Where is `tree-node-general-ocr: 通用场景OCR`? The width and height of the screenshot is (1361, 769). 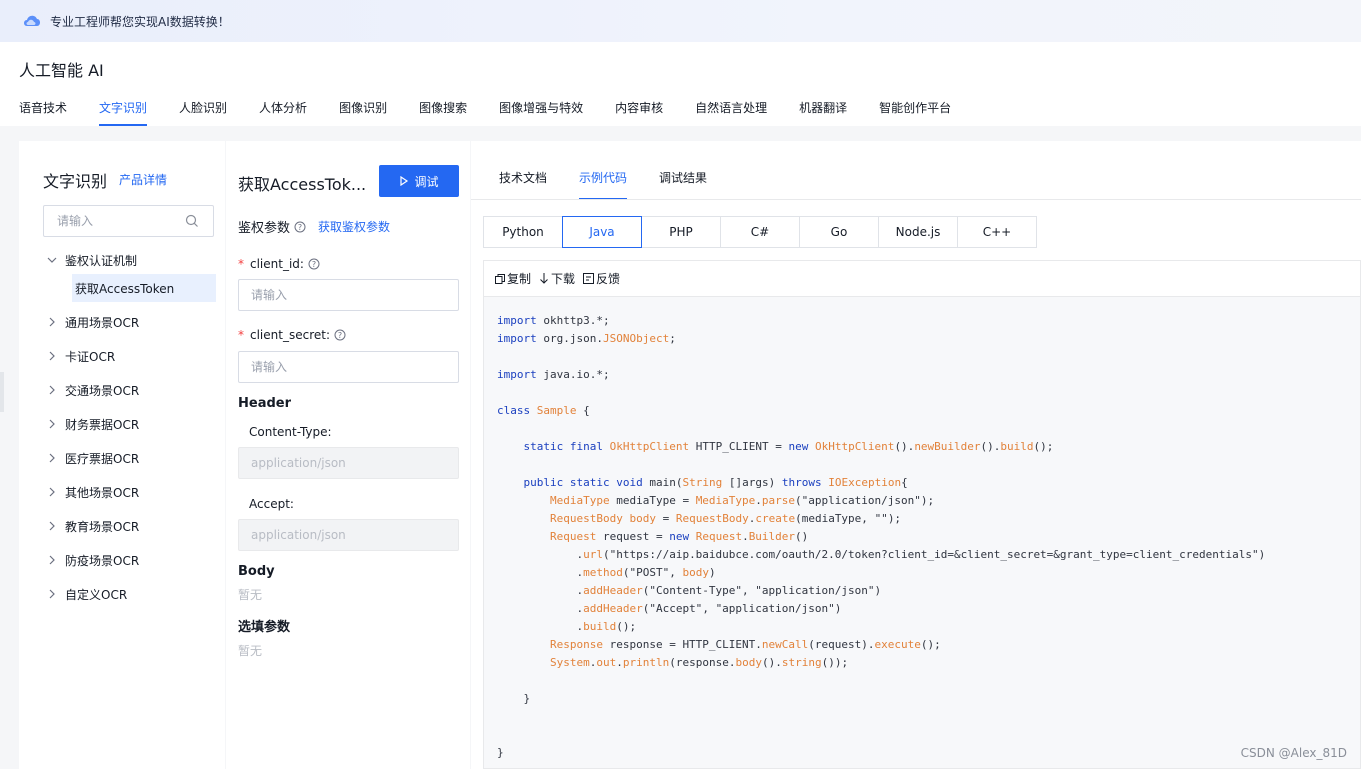
tree-node-general-ocr: 通用场景OCR is located at coordinates (122, 322).